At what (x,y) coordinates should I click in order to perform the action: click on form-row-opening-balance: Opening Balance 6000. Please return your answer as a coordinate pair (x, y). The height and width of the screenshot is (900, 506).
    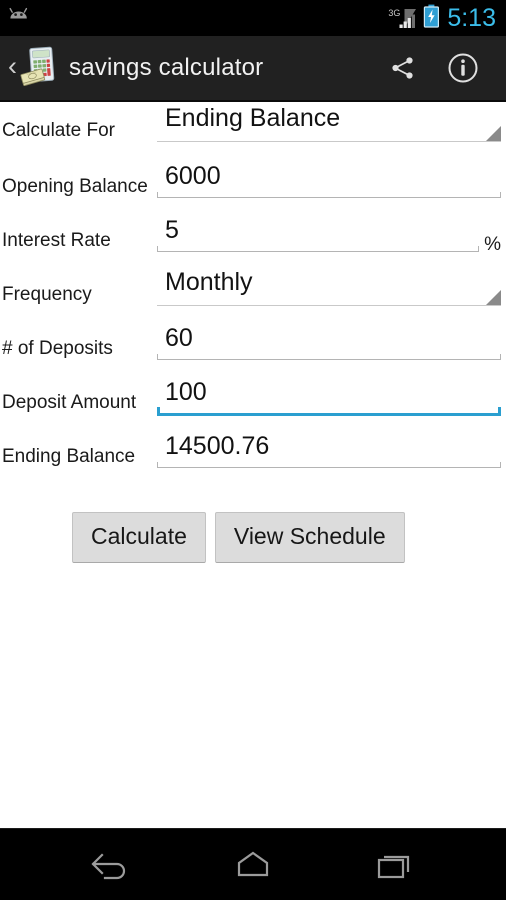
    Looking at the image, I should click on (253, 187).